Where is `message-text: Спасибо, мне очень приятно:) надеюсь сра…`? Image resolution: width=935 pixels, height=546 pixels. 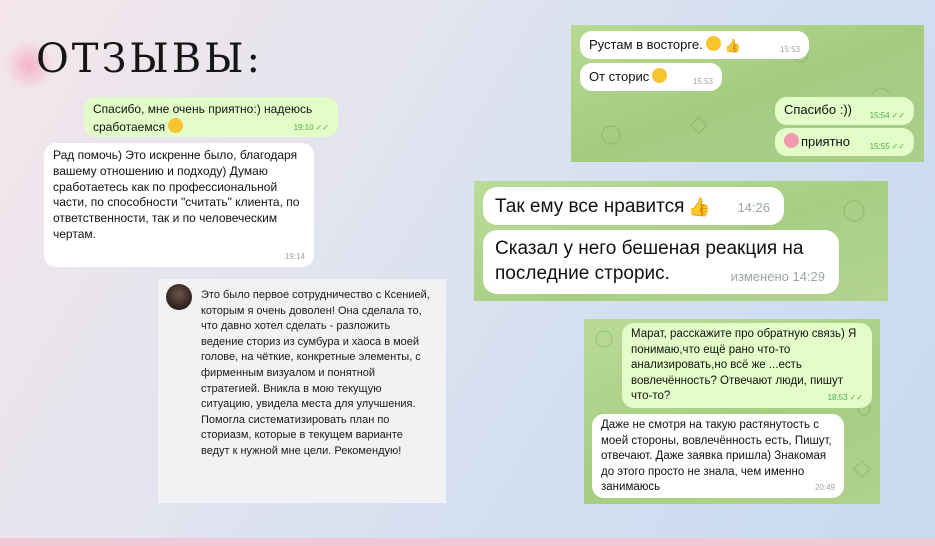 message-text: Спасибо, мне очень приятно:) надеюсь сра… is located at coordinates (203, 118).